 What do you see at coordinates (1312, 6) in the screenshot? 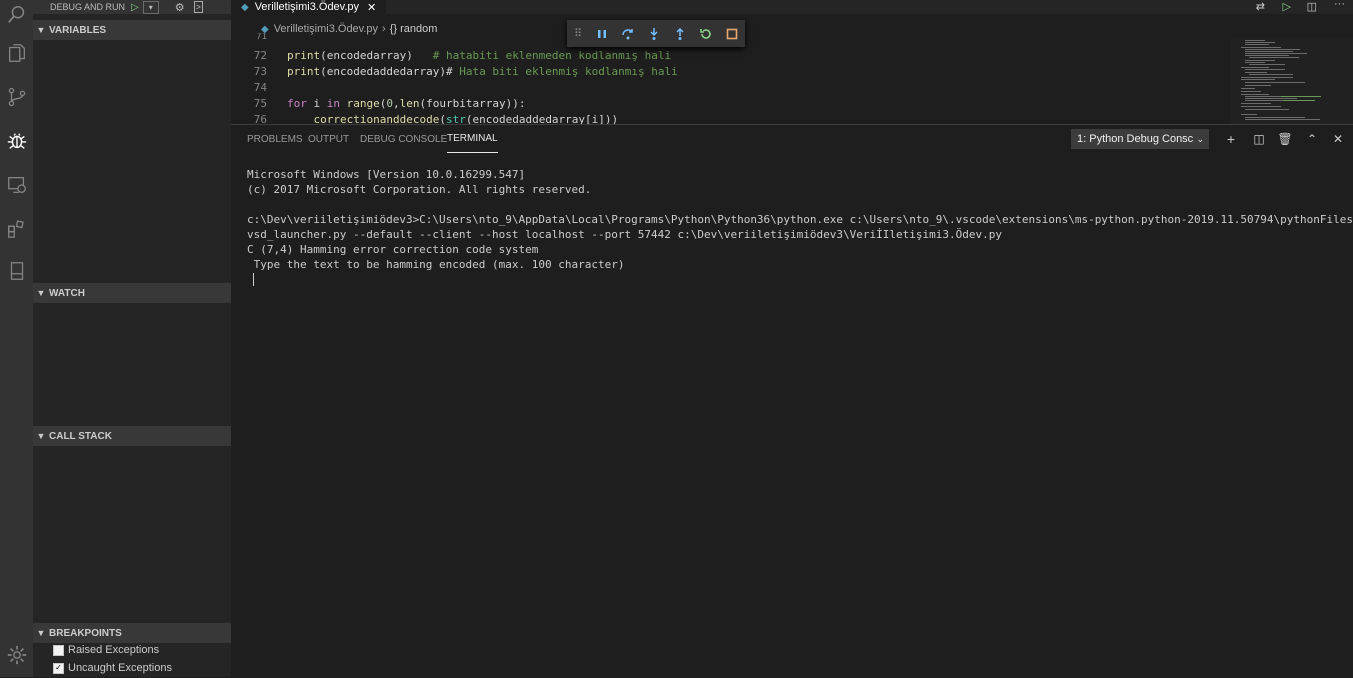
I see `split-editor-icon: ◫` at bounding box center [1312, 6].